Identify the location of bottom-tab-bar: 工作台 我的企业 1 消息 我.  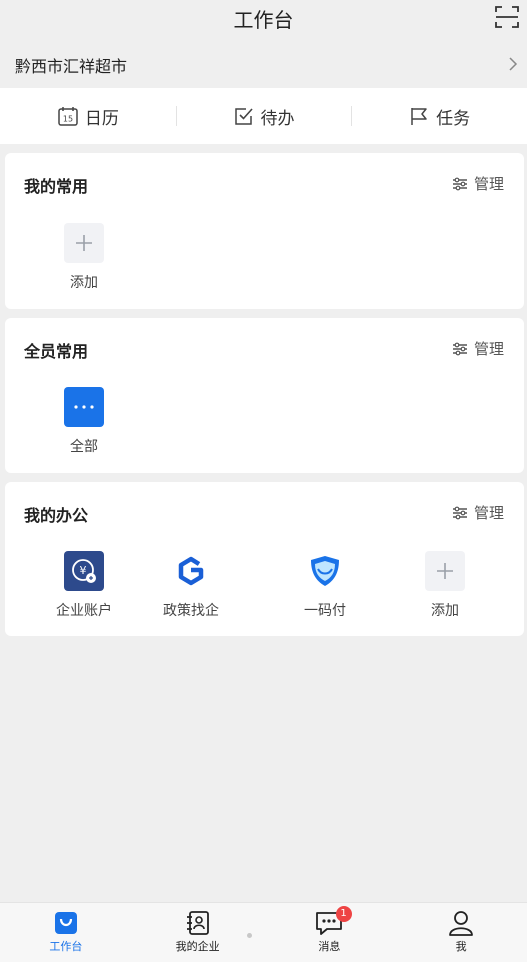
(263, 932).